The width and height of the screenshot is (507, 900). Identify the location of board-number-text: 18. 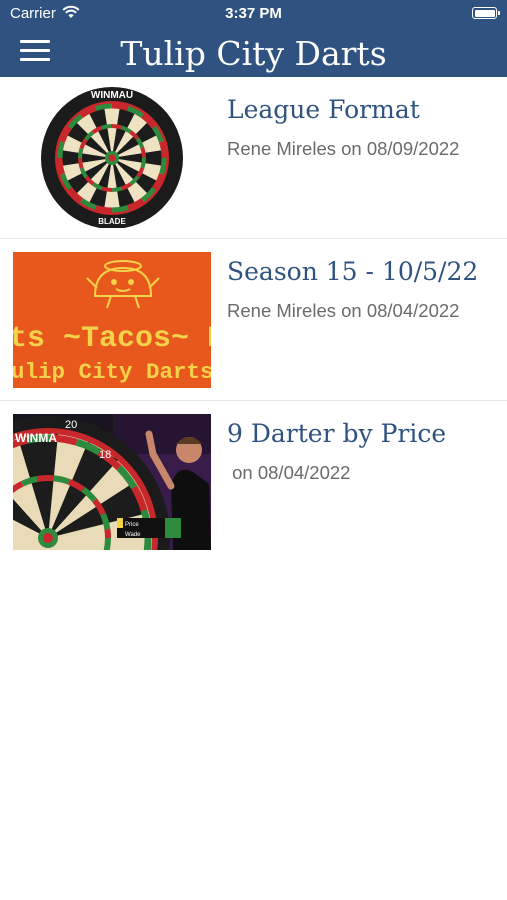
(105, 455).